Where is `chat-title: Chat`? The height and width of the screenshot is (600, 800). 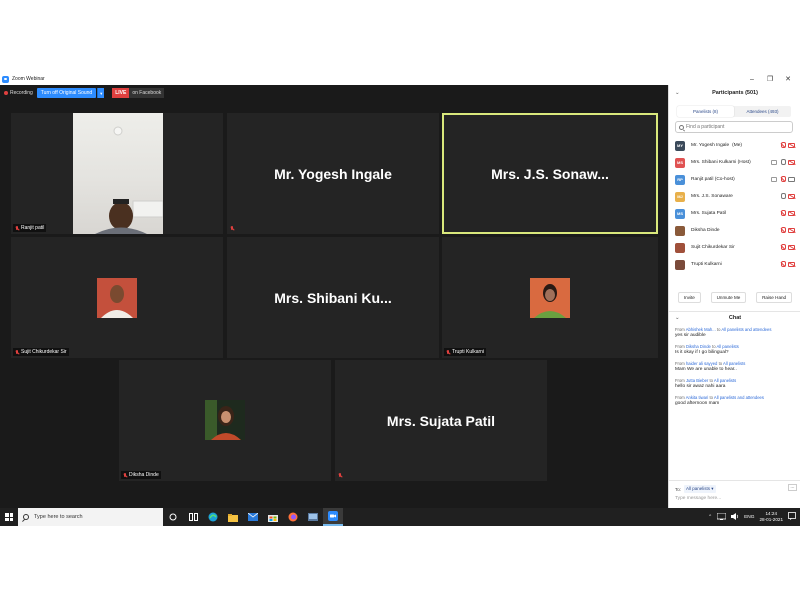
chat-title: Chat is located at coordinates (735, 318).